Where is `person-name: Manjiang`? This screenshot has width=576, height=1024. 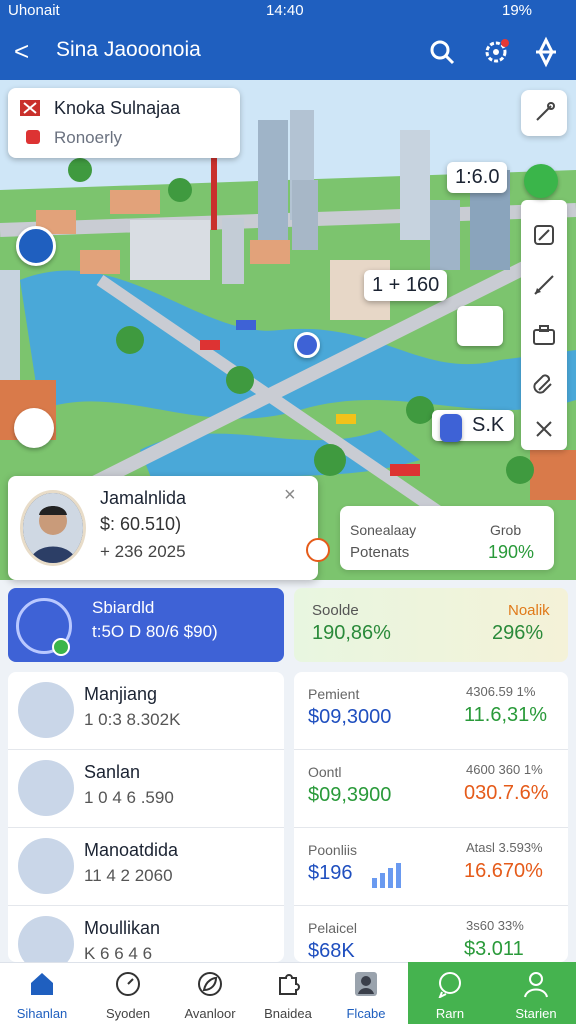 person-name: Manjiang is located at coordinates (121, 694).